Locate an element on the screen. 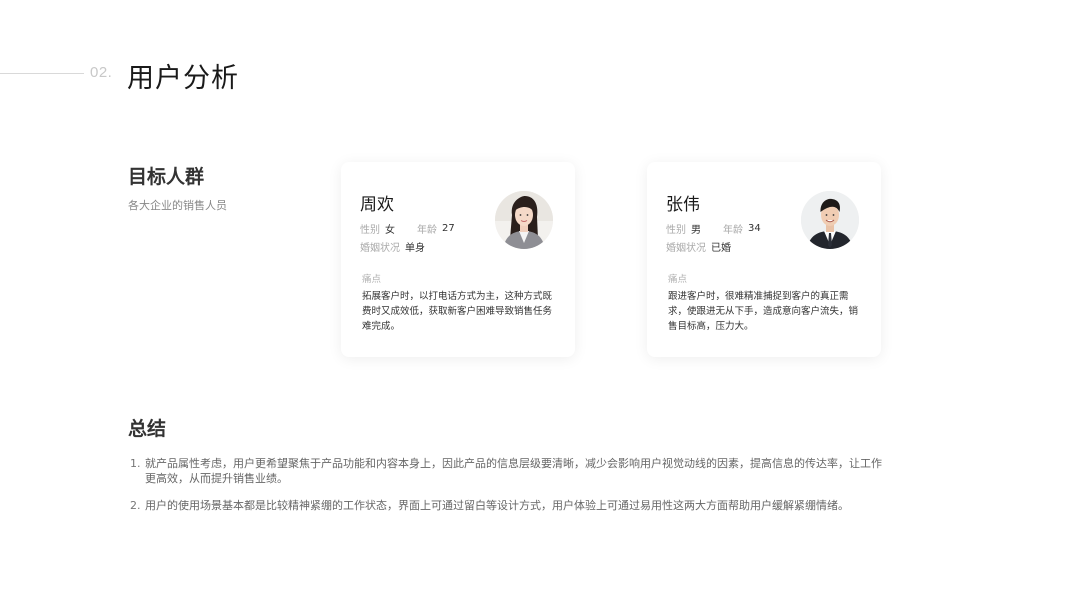  persona-name: 张伟 is located at coordinates (683, 205).